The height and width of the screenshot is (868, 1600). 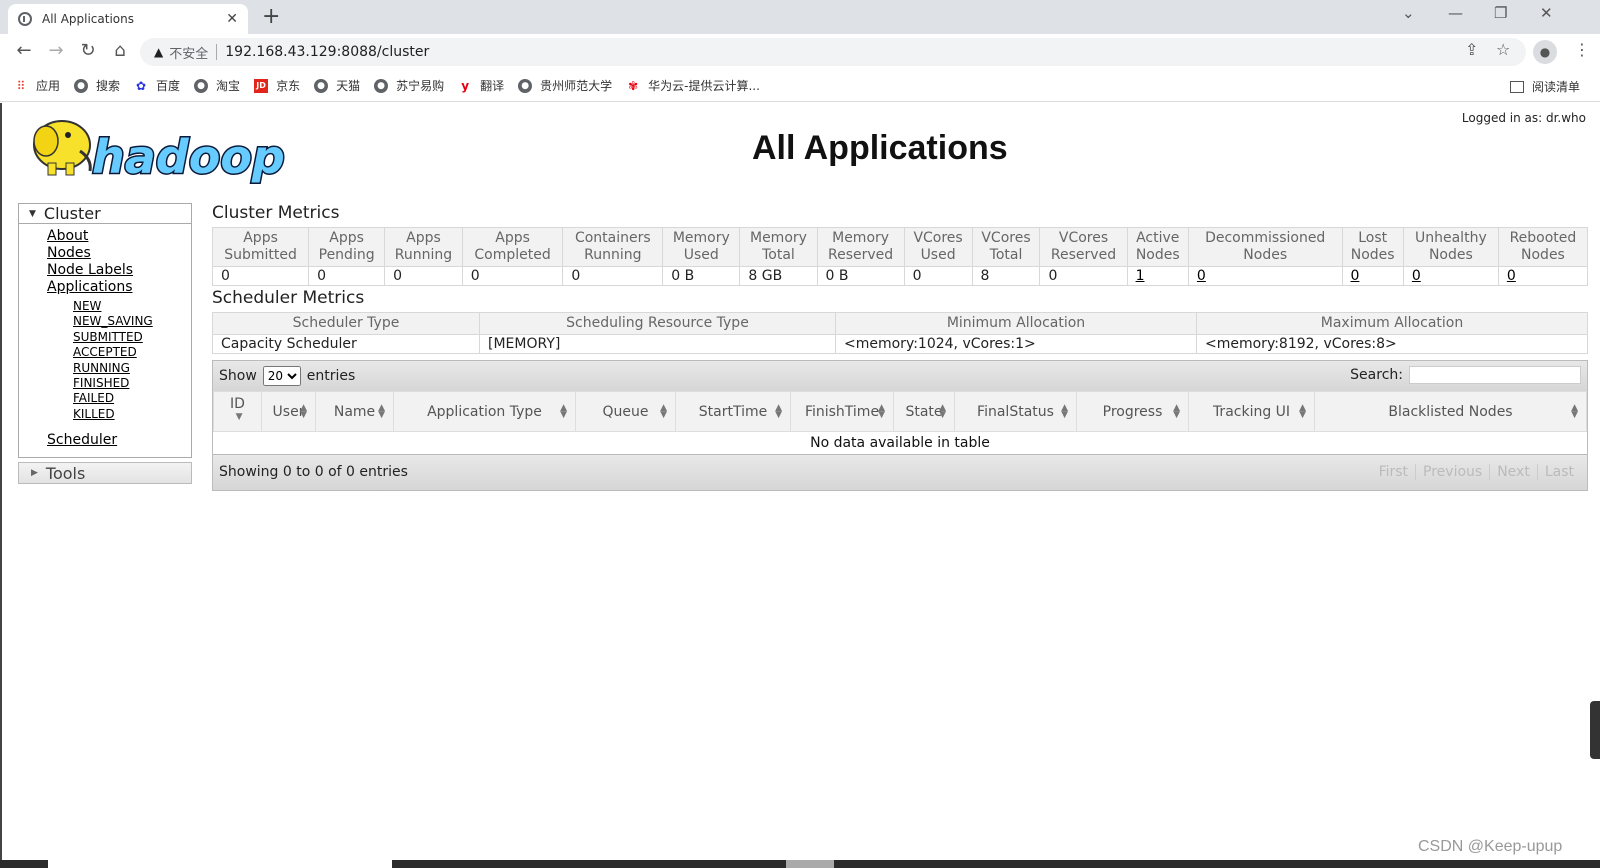 I want to click on reading-list: 阅读清单, so click(x=1544, y=86).